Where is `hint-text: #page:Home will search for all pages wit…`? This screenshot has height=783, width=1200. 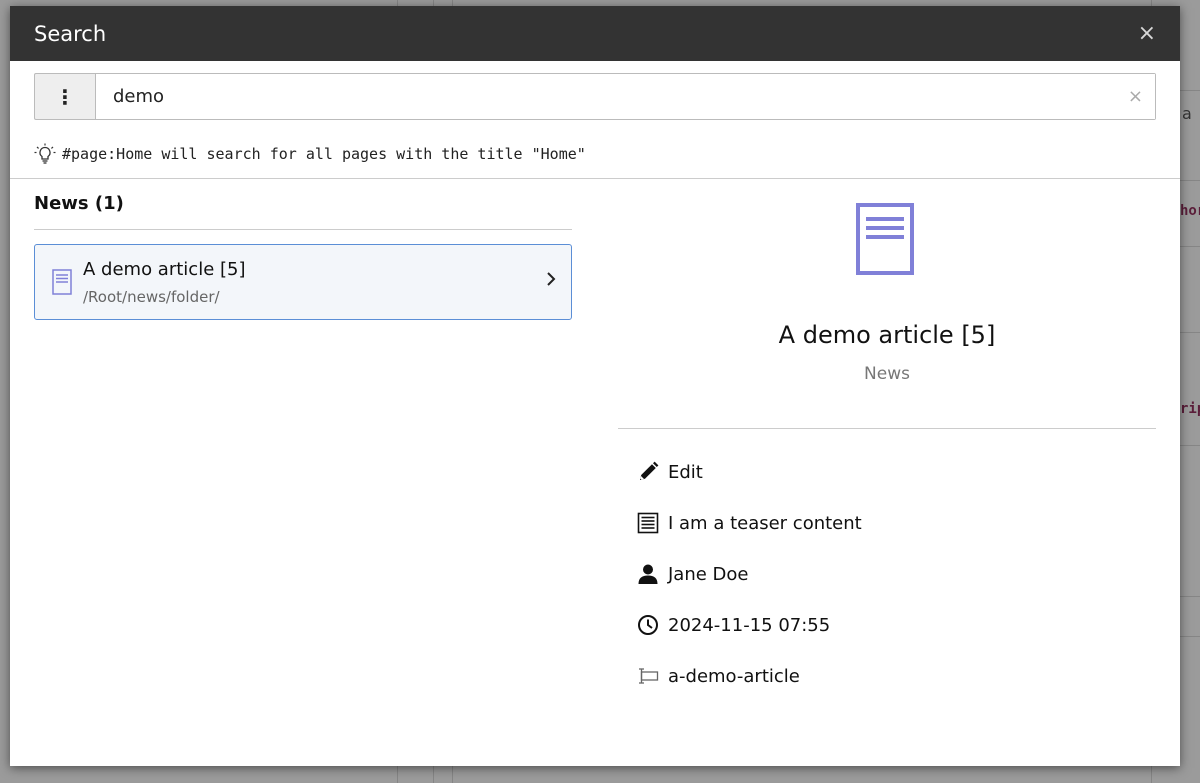
hint-text: #page:Home will search for all pages wit… is located at coordinates (324, 154).